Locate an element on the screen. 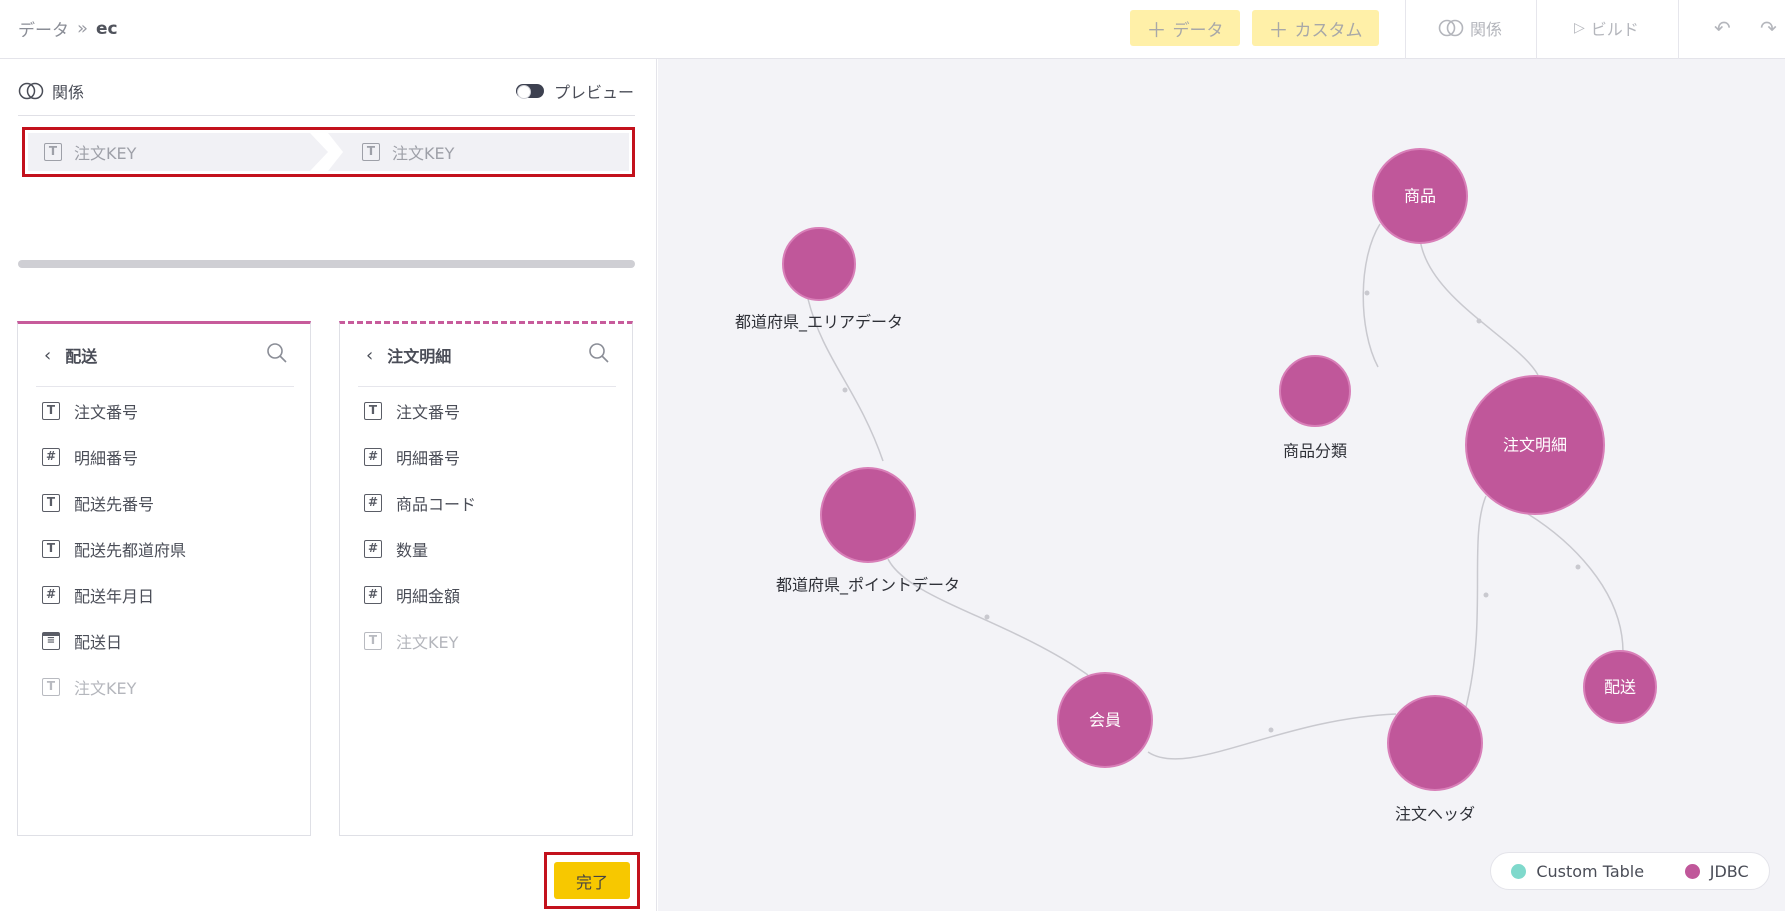 The width and height of the screenshot is (1785, 911). column-list: T 注文番号 # 明細番号 # 商品コード # 数量 # 明細金額 T 注文KEY is located at coordinates (486, 526).